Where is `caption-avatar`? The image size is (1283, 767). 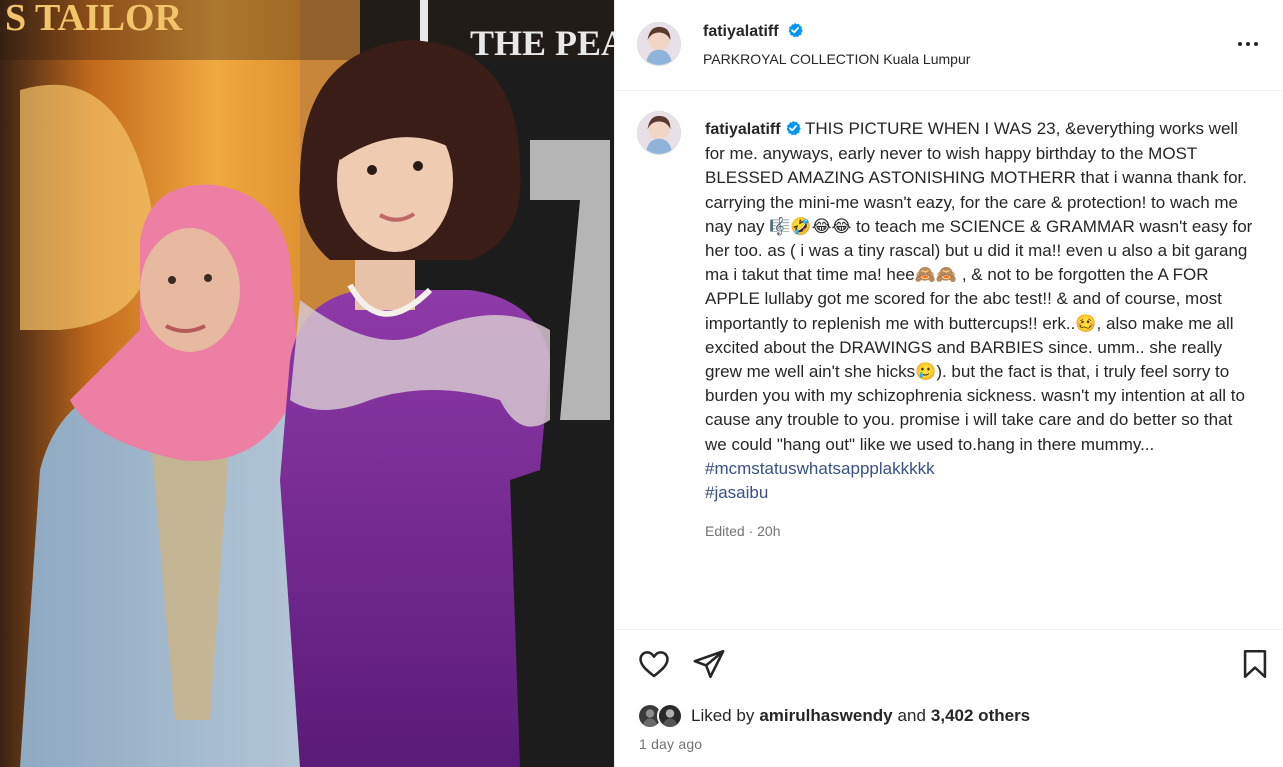
caption-avatar is located at coordinates (659, 133).